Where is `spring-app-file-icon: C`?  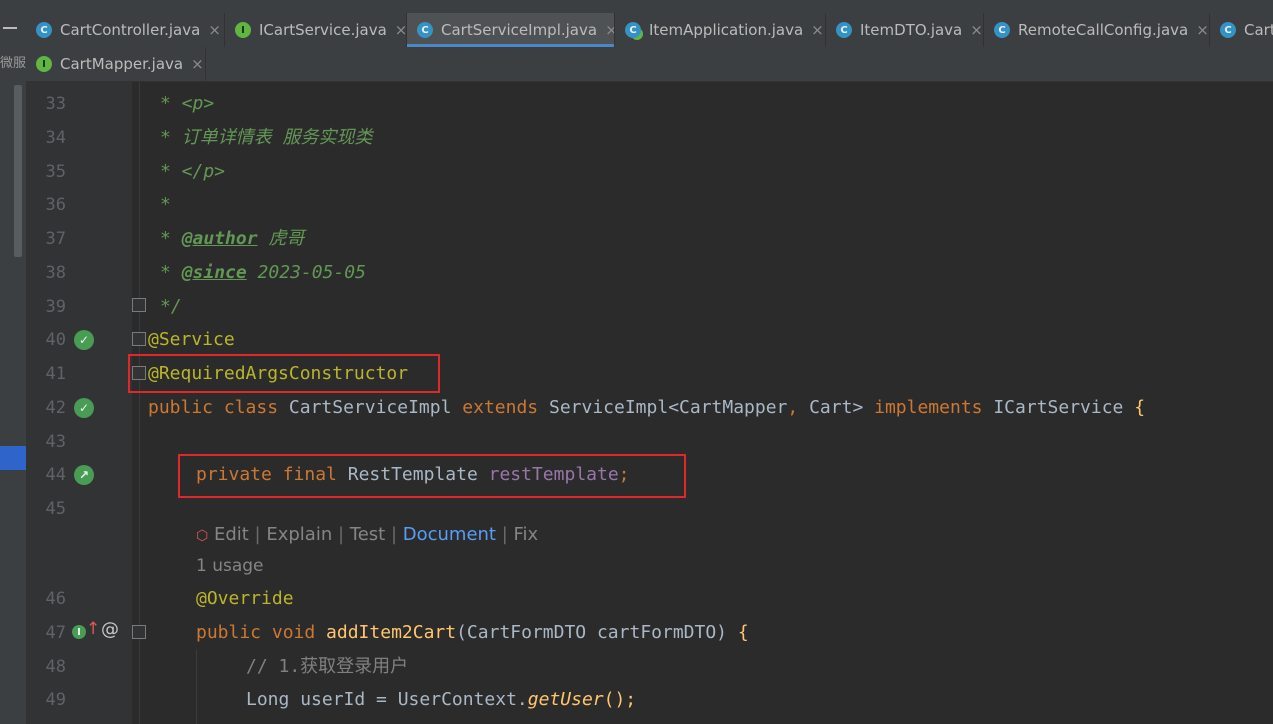 spring-app-file-icon: C is located at coordinates (633, 30).